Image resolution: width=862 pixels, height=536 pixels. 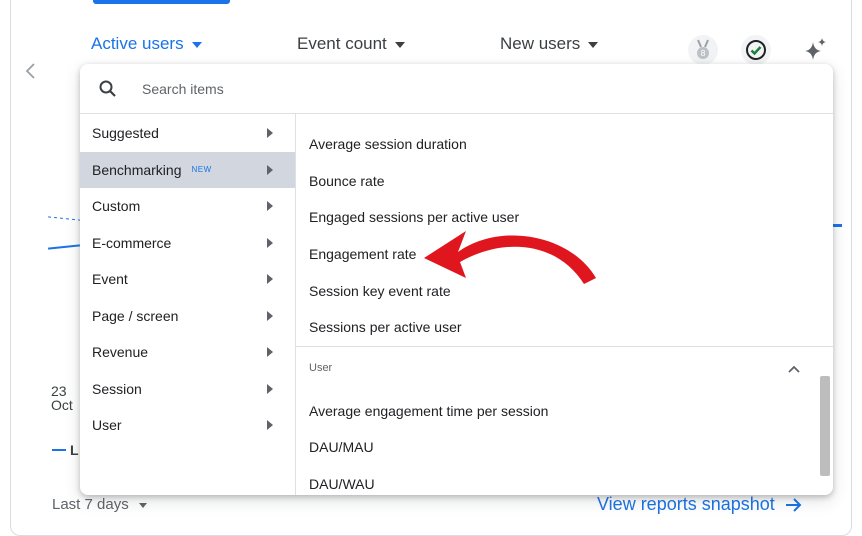 I want to click on metric-item: Sessions per active user, so click(x=385, y=327).